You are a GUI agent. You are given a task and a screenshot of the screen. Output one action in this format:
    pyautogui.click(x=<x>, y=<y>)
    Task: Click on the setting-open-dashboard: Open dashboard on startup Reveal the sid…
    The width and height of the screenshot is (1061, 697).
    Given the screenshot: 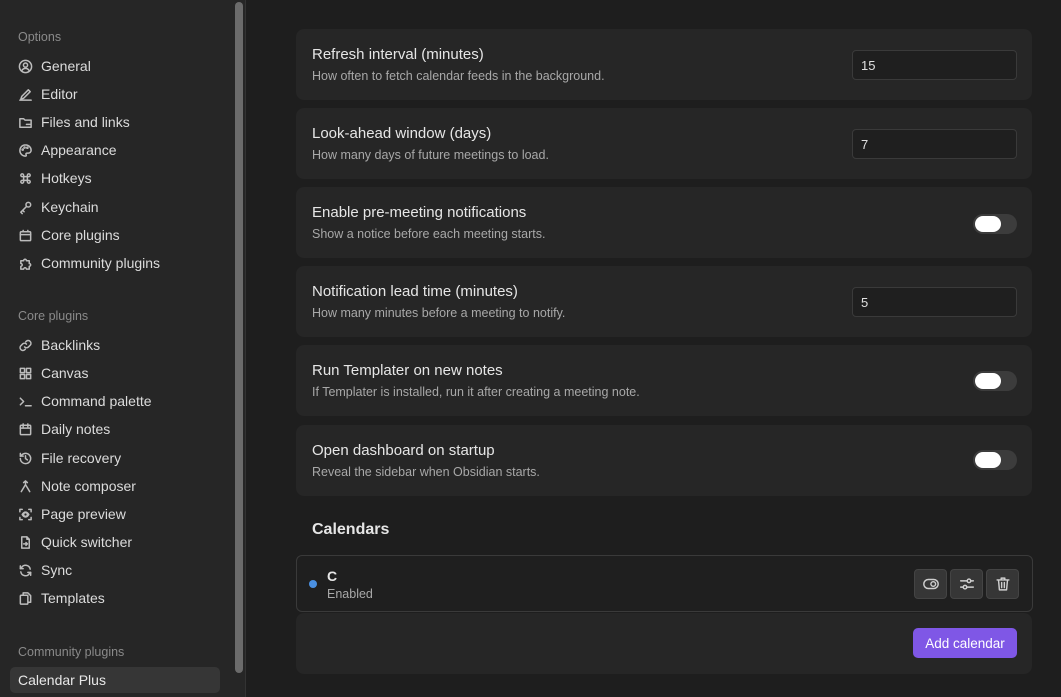 What is the action you would take?
    pyautogui.click(x=664, y=460)
    